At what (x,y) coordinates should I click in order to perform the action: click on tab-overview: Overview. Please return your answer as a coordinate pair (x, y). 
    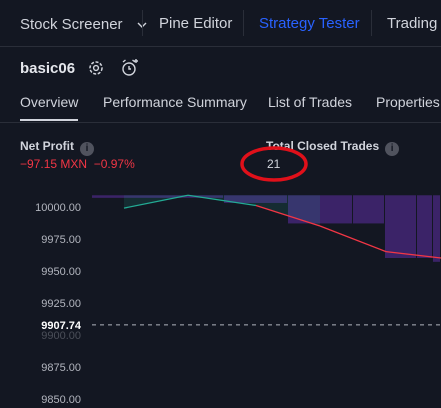
    Looking at the image, I should click on (49, 107).